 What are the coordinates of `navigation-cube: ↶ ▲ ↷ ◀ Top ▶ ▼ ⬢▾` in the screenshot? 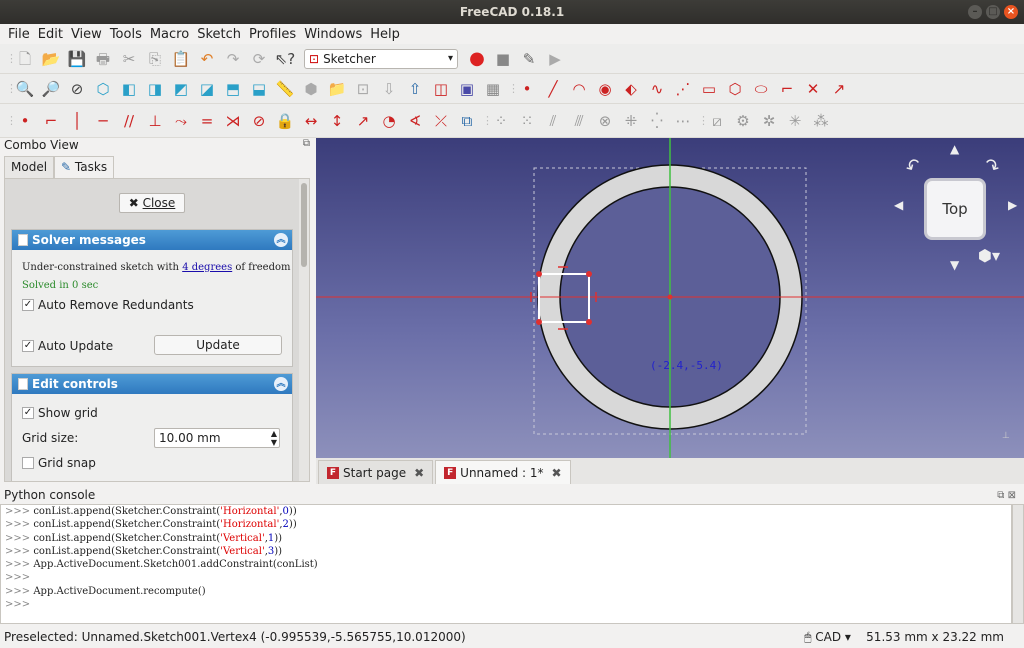 It's located at (958, 207).